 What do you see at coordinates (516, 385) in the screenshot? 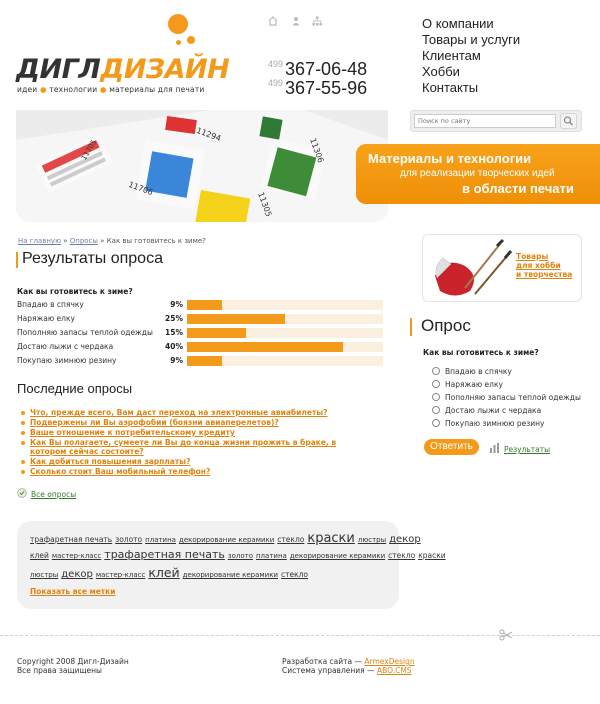
I see `poll-option: Наряжаю елку` at bounding box center [516, 385].